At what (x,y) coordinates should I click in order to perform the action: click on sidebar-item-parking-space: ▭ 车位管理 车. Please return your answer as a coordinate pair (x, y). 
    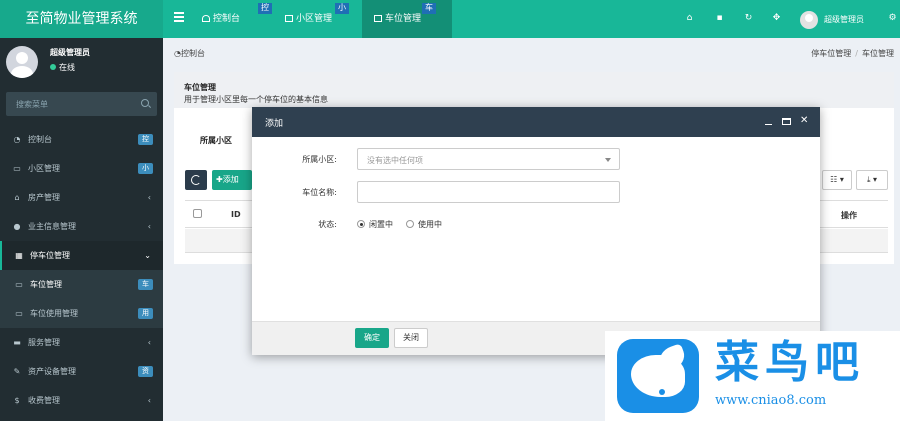
    Looking at the image, I should click on (81, 284).